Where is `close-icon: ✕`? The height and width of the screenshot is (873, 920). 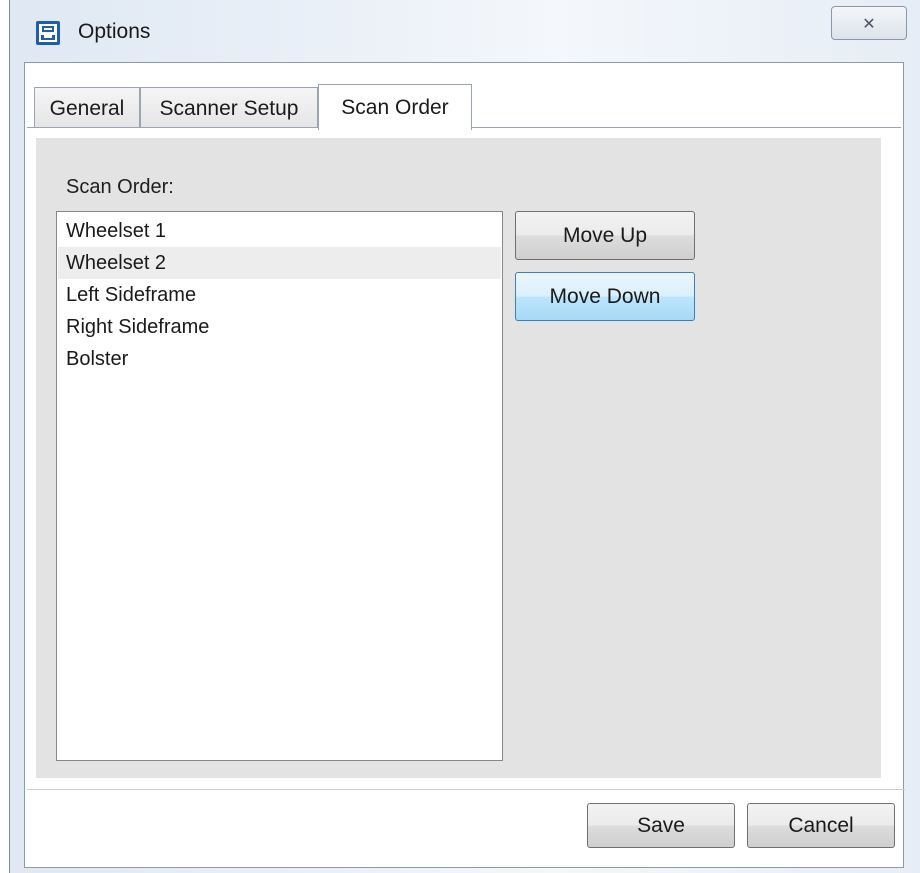
close-icon: ✕ is located at coordinates (869, 23).